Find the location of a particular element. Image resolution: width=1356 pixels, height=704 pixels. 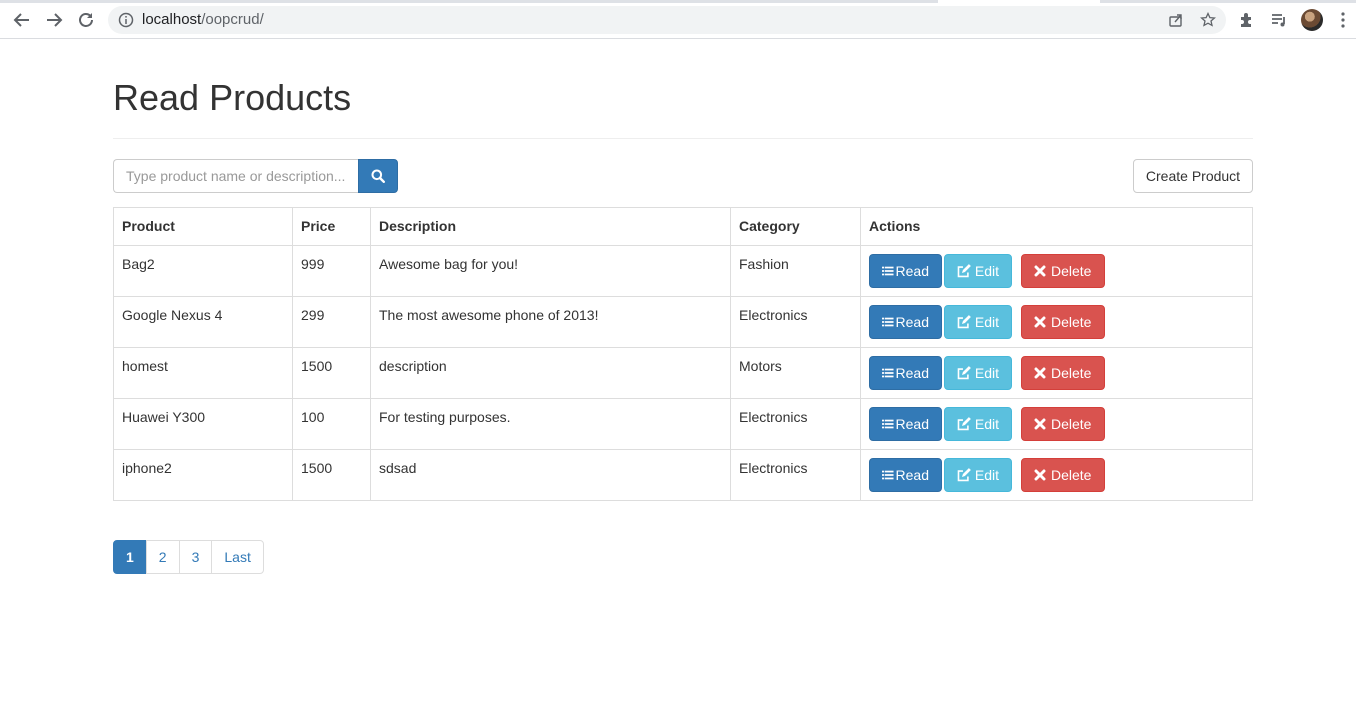

page-link-1: 1 is located at coordinates (130, 557).